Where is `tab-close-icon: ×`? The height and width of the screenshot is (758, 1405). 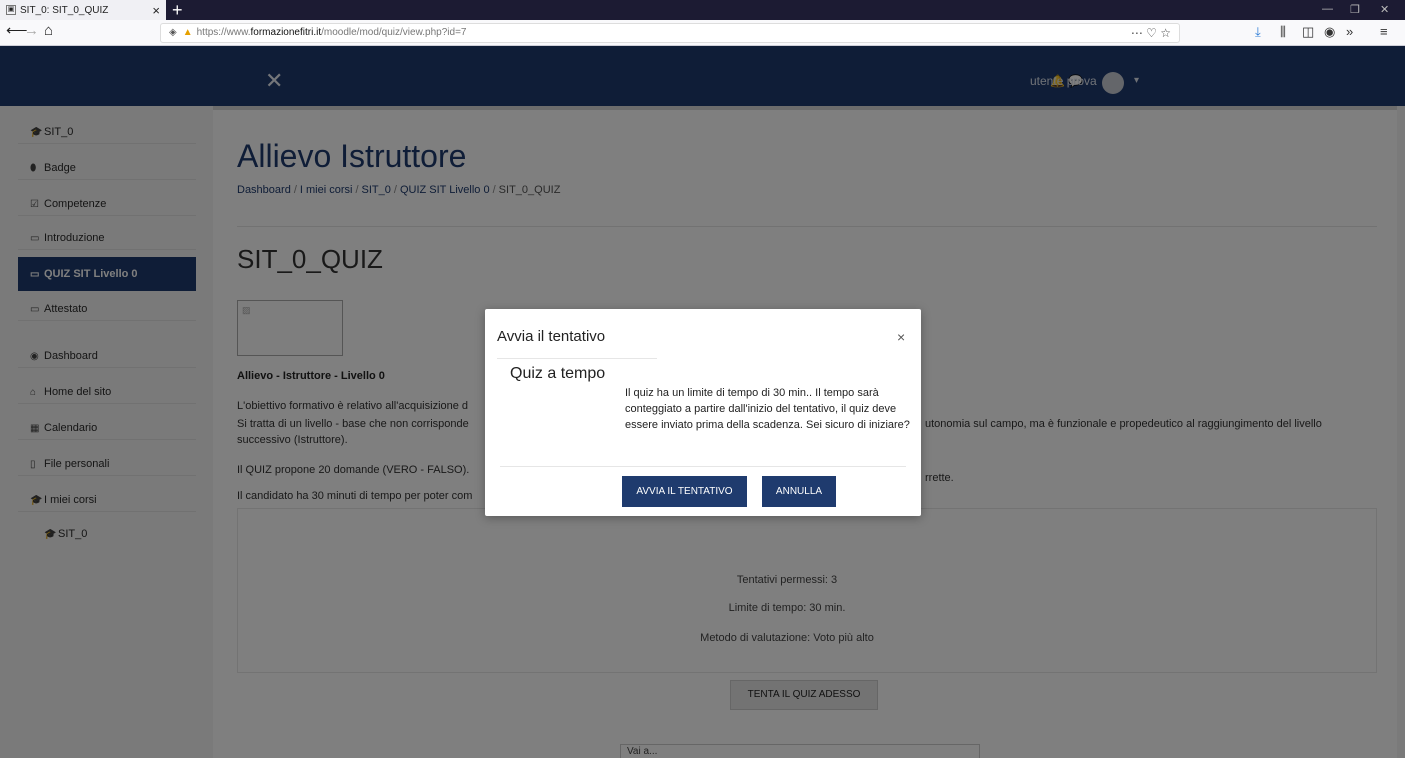 tab-close-icon: × is located at coordinates (156, 10).